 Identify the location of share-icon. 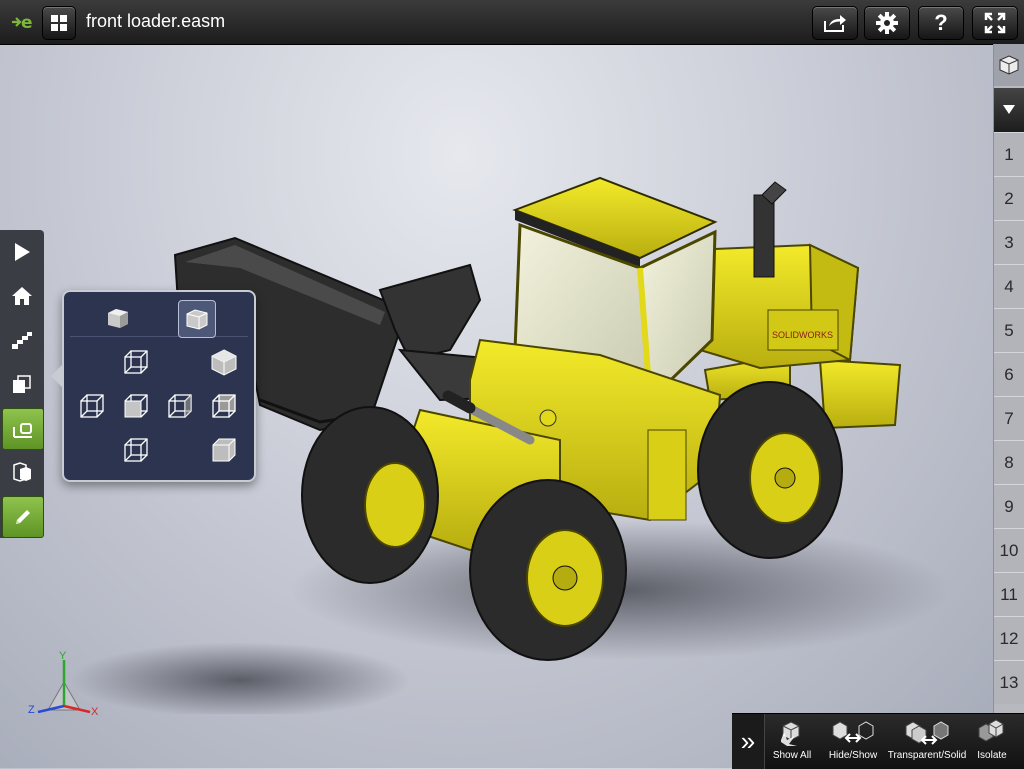
(835, 23).